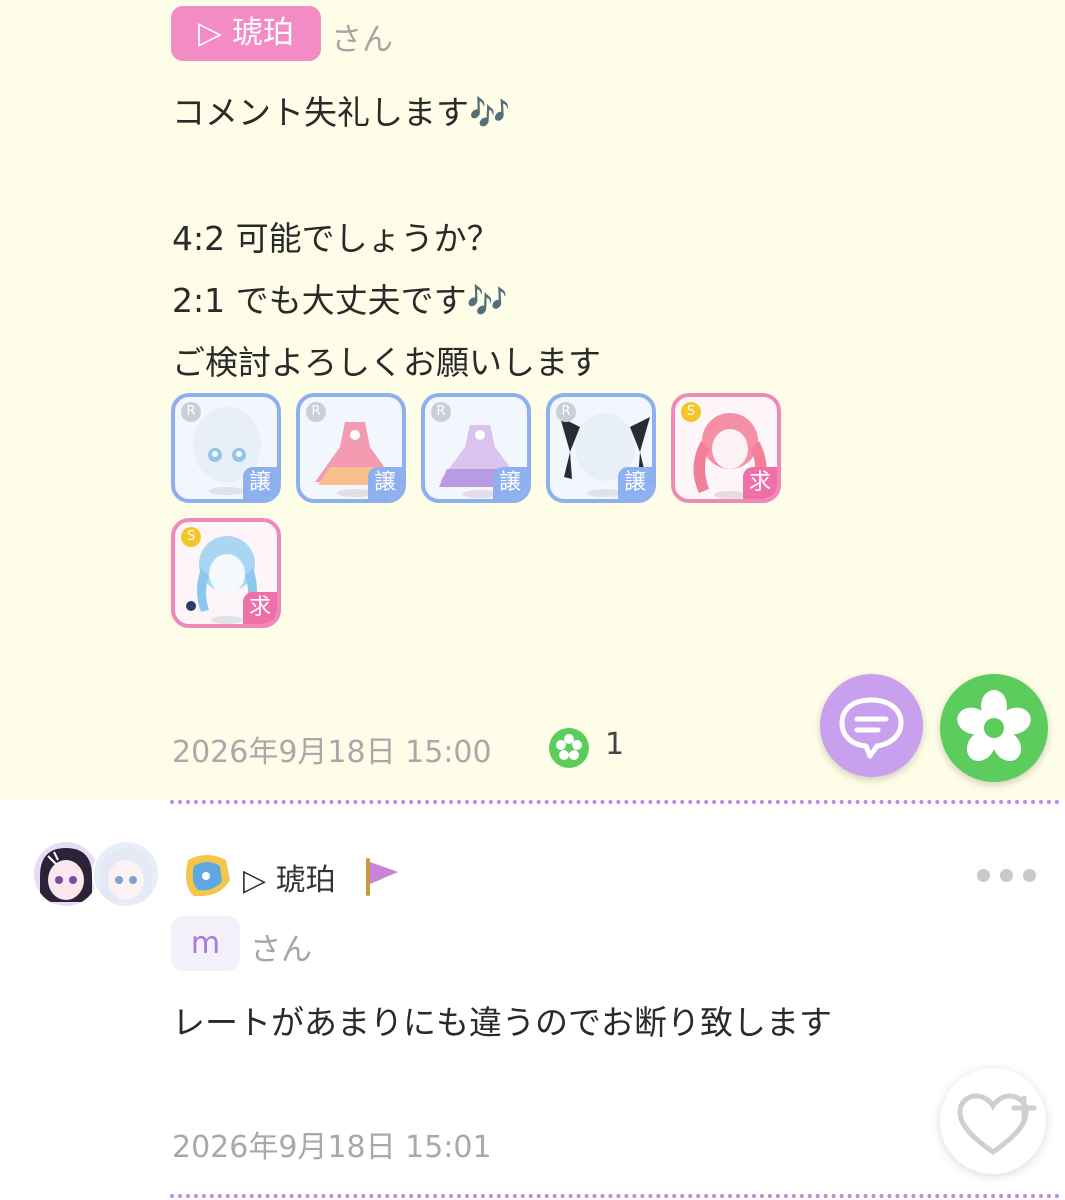 This screenshot has width=1065, height=1200. What do you see at coordinates (205, 943) in the screenshot?
I see `reply-to-tag: m` at bounding box center [205, 943].